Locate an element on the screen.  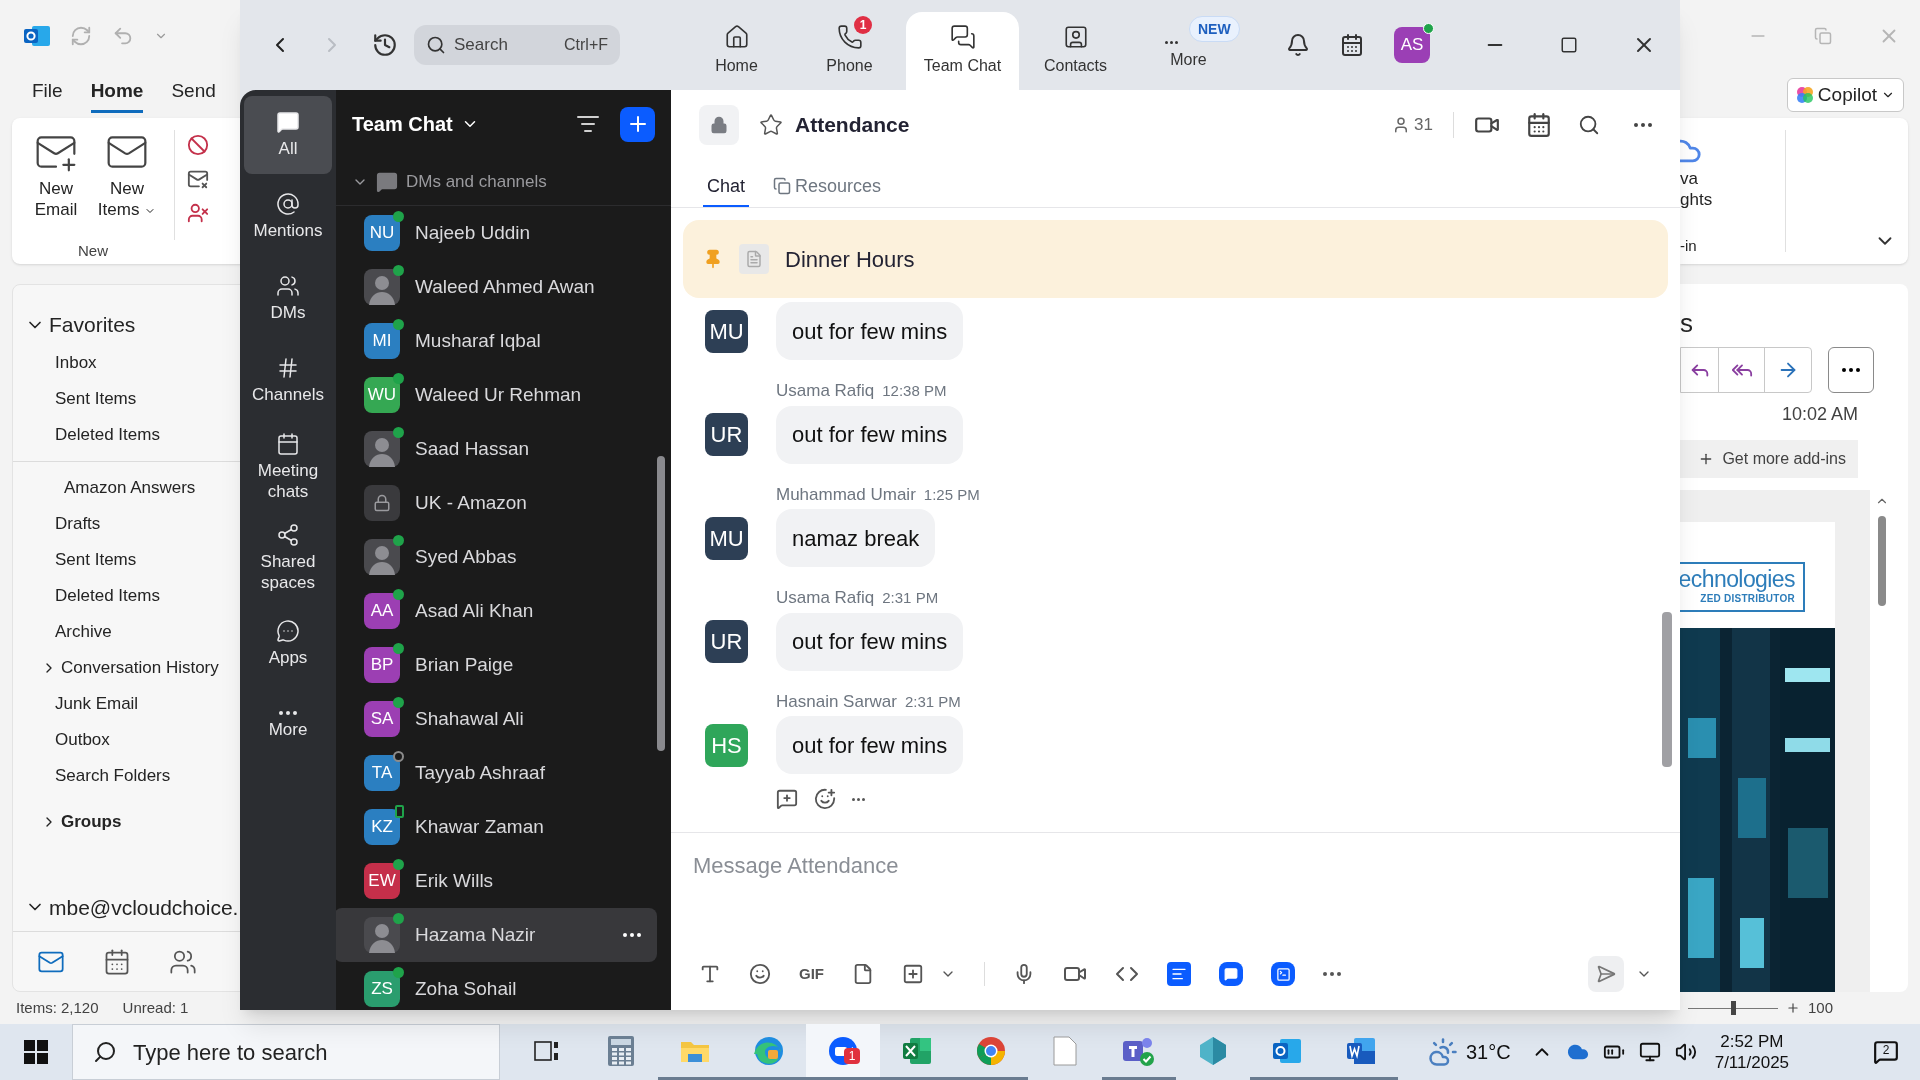
folder-item: Amazon Answers is located at coordinates (126, 487).